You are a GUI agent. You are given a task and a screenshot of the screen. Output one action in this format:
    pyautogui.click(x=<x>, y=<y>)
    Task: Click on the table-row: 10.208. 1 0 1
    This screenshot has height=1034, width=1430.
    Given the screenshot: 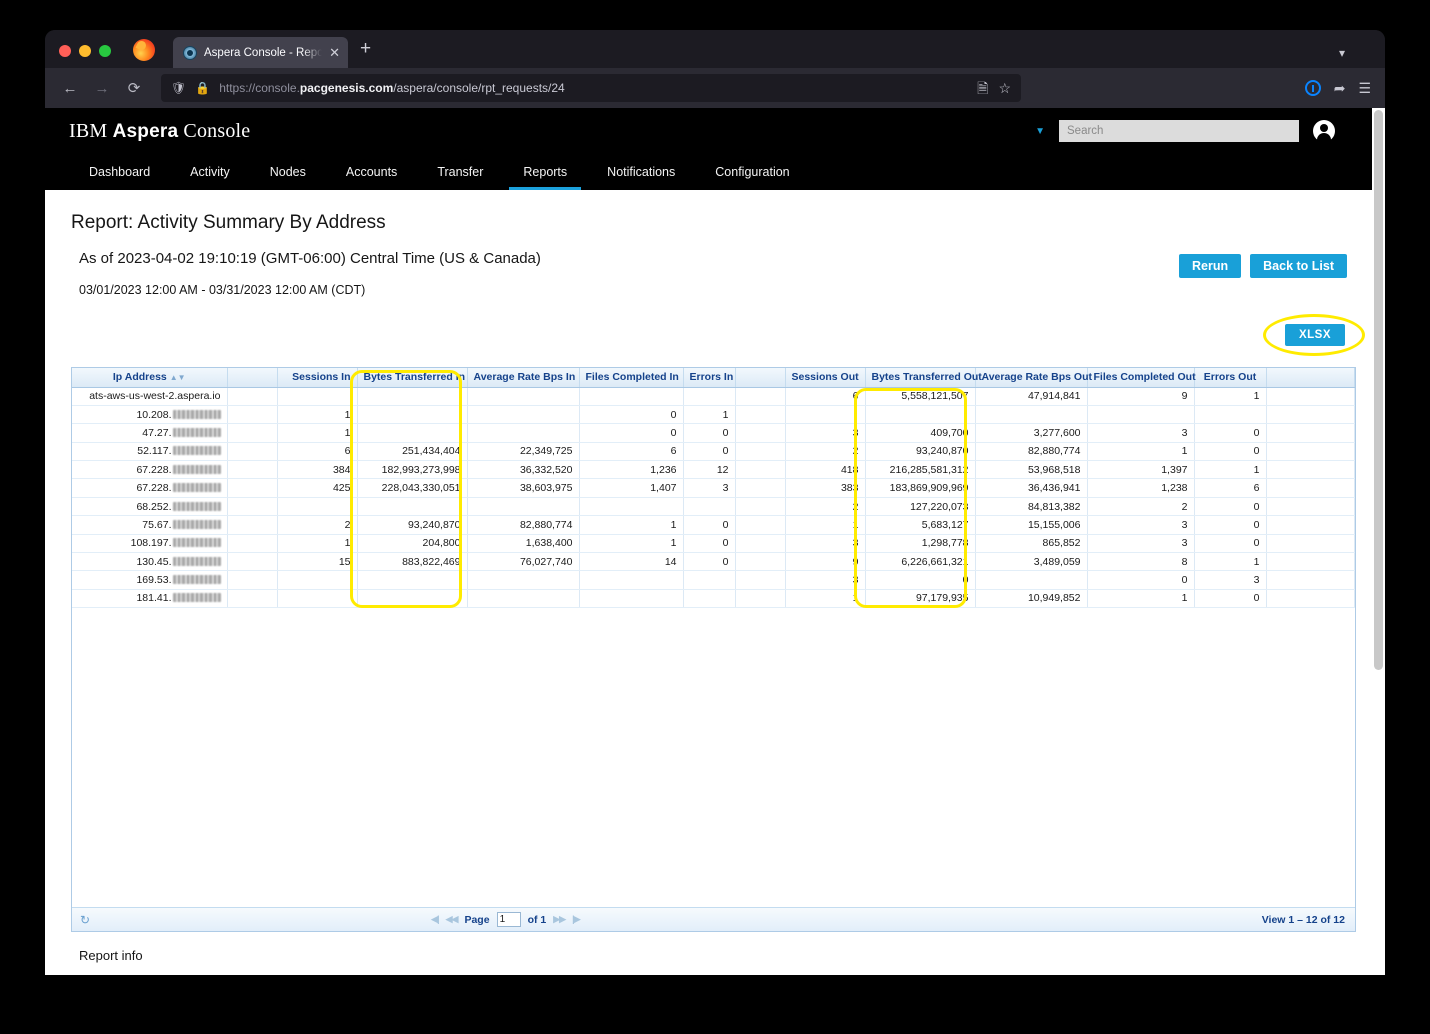 What is the action you would take?
    pyautogui.click(x=713, y=415)
    